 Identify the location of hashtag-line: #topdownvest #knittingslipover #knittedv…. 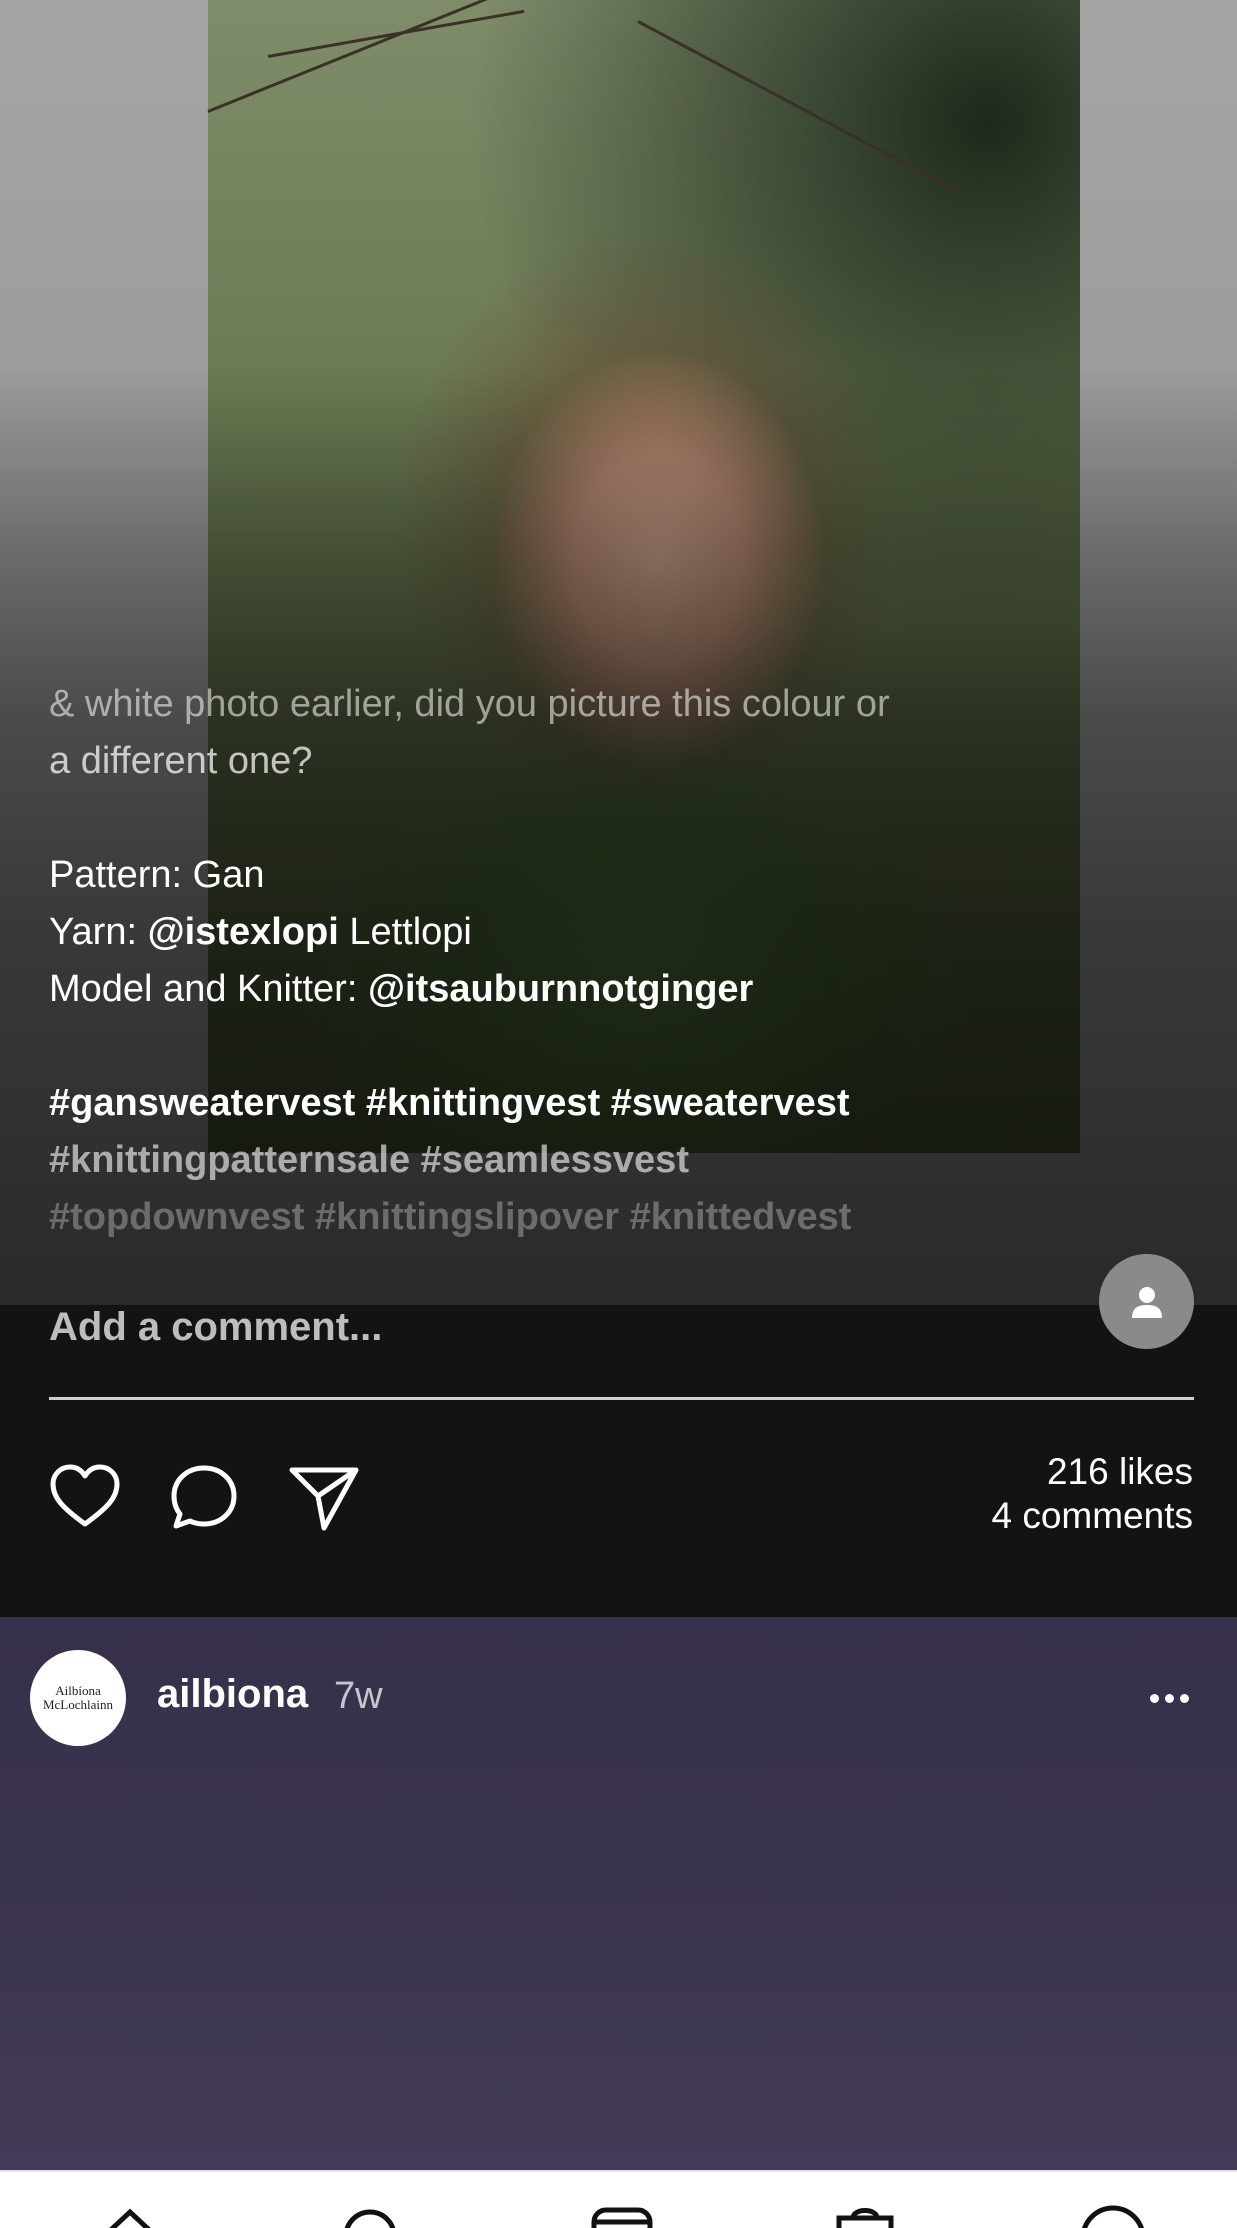
(549, 1217).